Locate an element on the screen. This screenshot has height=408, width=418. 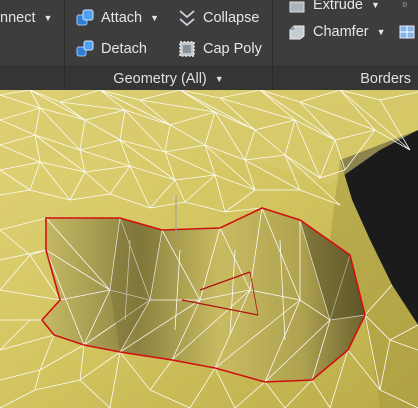
geometry-panel-bar: Geometry (All) ▼ is located at coordinates (168, 78).